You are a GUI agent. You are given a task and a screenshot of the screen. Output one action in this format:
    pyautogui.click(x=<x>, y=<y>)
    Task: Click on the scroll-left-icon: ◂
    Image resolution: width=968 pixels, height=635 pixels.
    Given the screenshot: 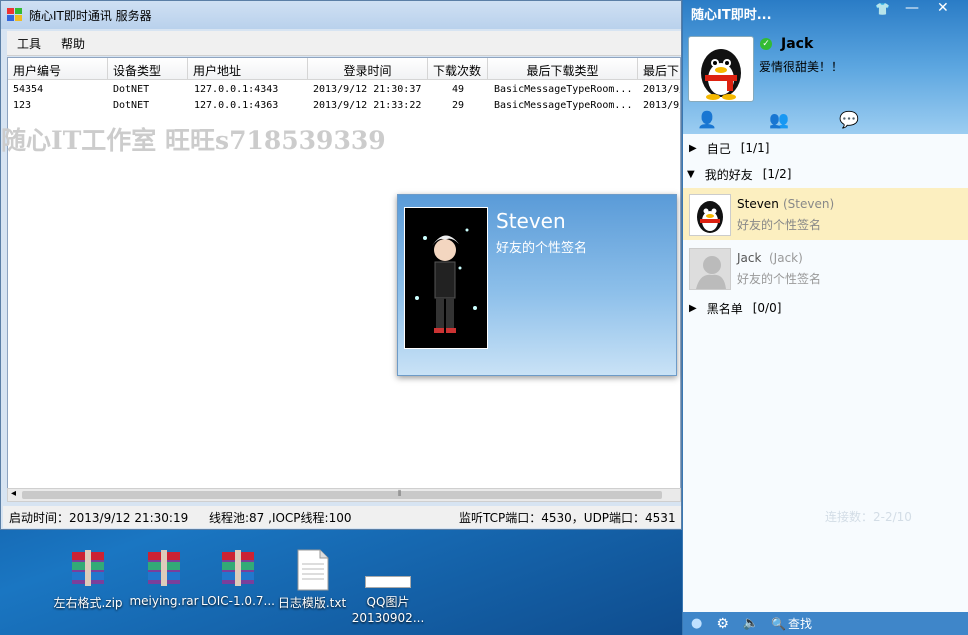 What is the action you would take?
    pyautogui.click(x=13, y=493)
    